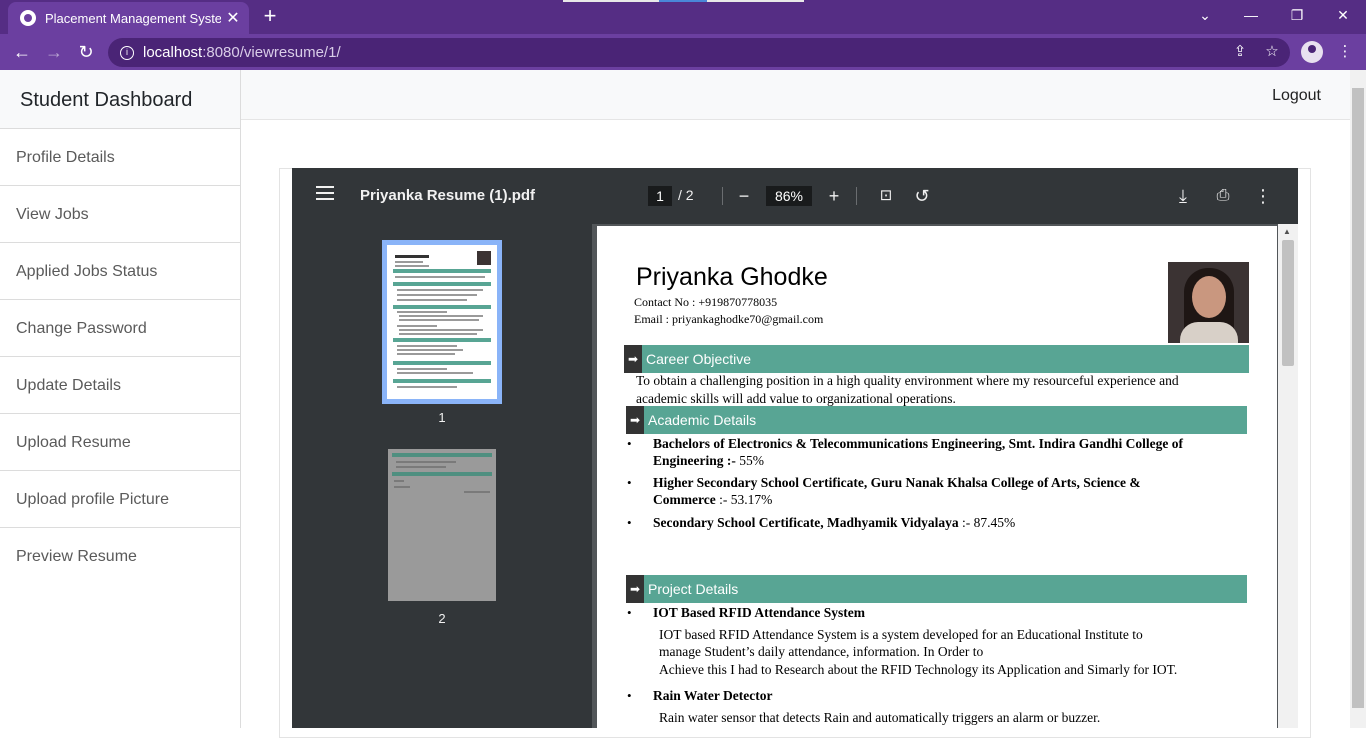 The height and width of the screenshot is (738, 1366). Describe the element at coordinates (936, 589) in the screenshot. I see `section-project-details: ➡ Project Details` at that location.